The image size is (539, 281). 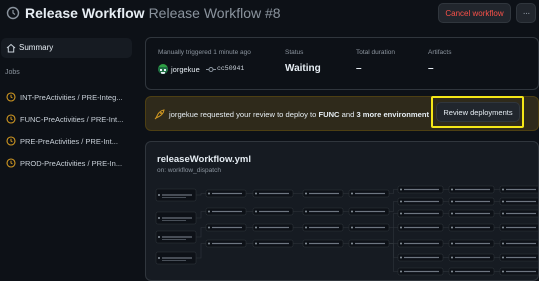 I want to click on page-title: Release Workflow Release Workflow #8, so click(x=153, y=13).